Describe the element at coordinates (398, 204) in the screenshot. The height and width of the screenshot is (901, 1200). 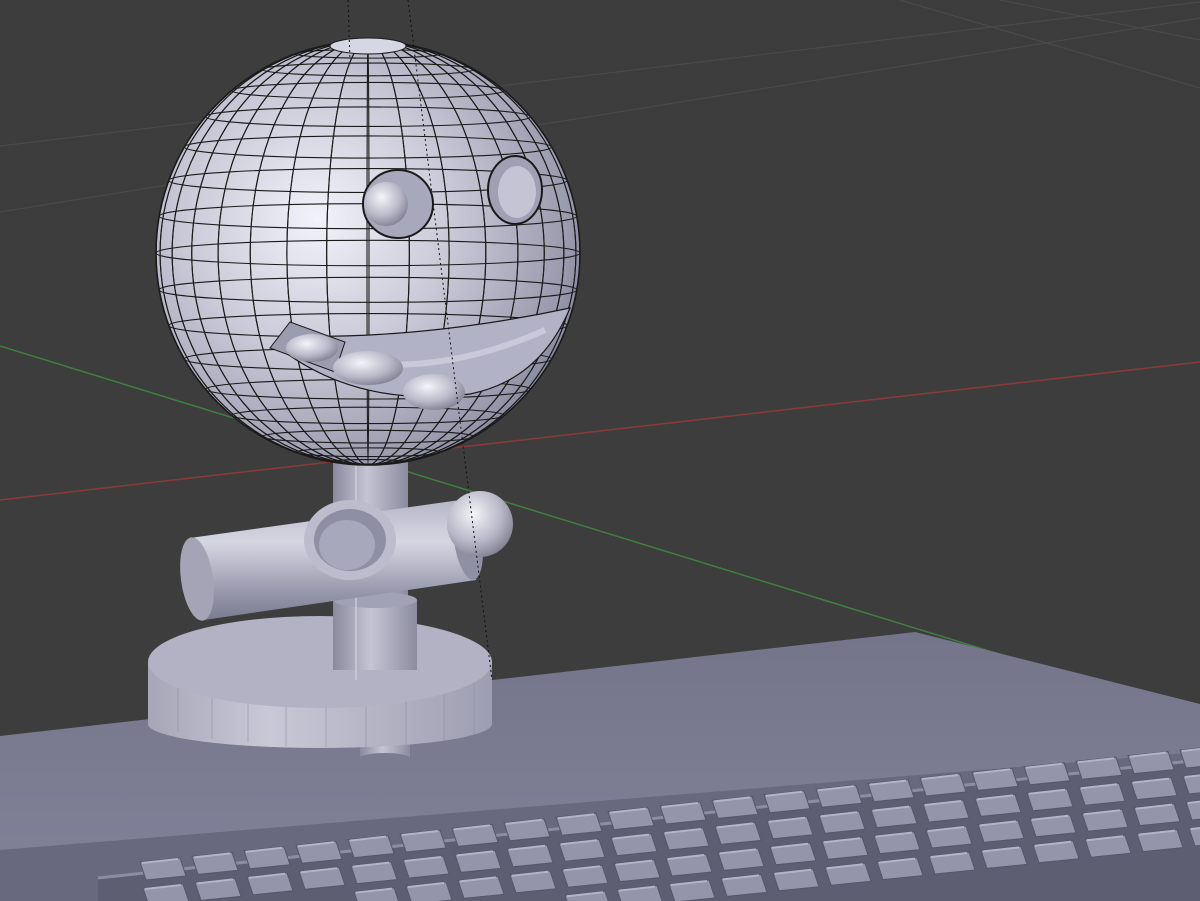
I see `eye-hole-left` at that location.